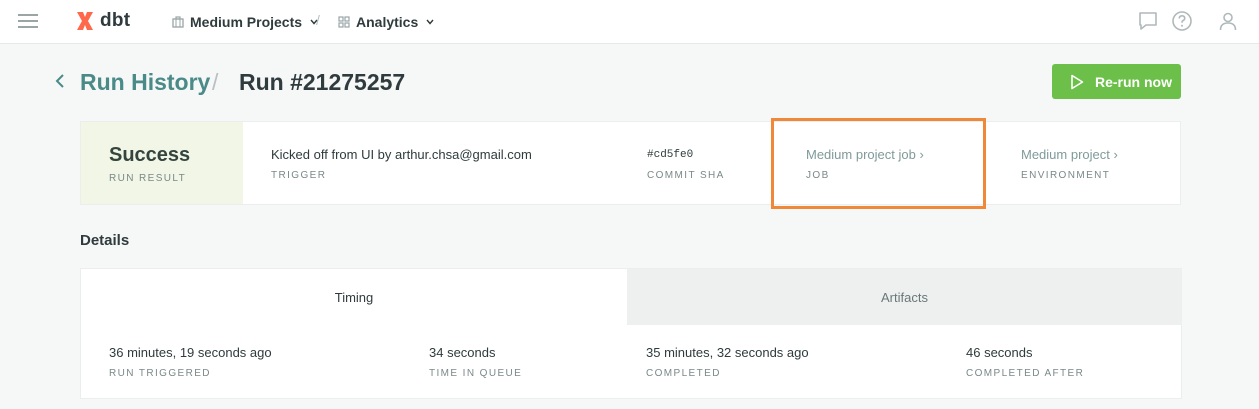 Image resolution: width=1259 pixels, height=409 pixels. Describe the element at coordinates (629, 22) in the screenshot. I see `top-nav: dbt Medium Projects / Analytics` at that location.